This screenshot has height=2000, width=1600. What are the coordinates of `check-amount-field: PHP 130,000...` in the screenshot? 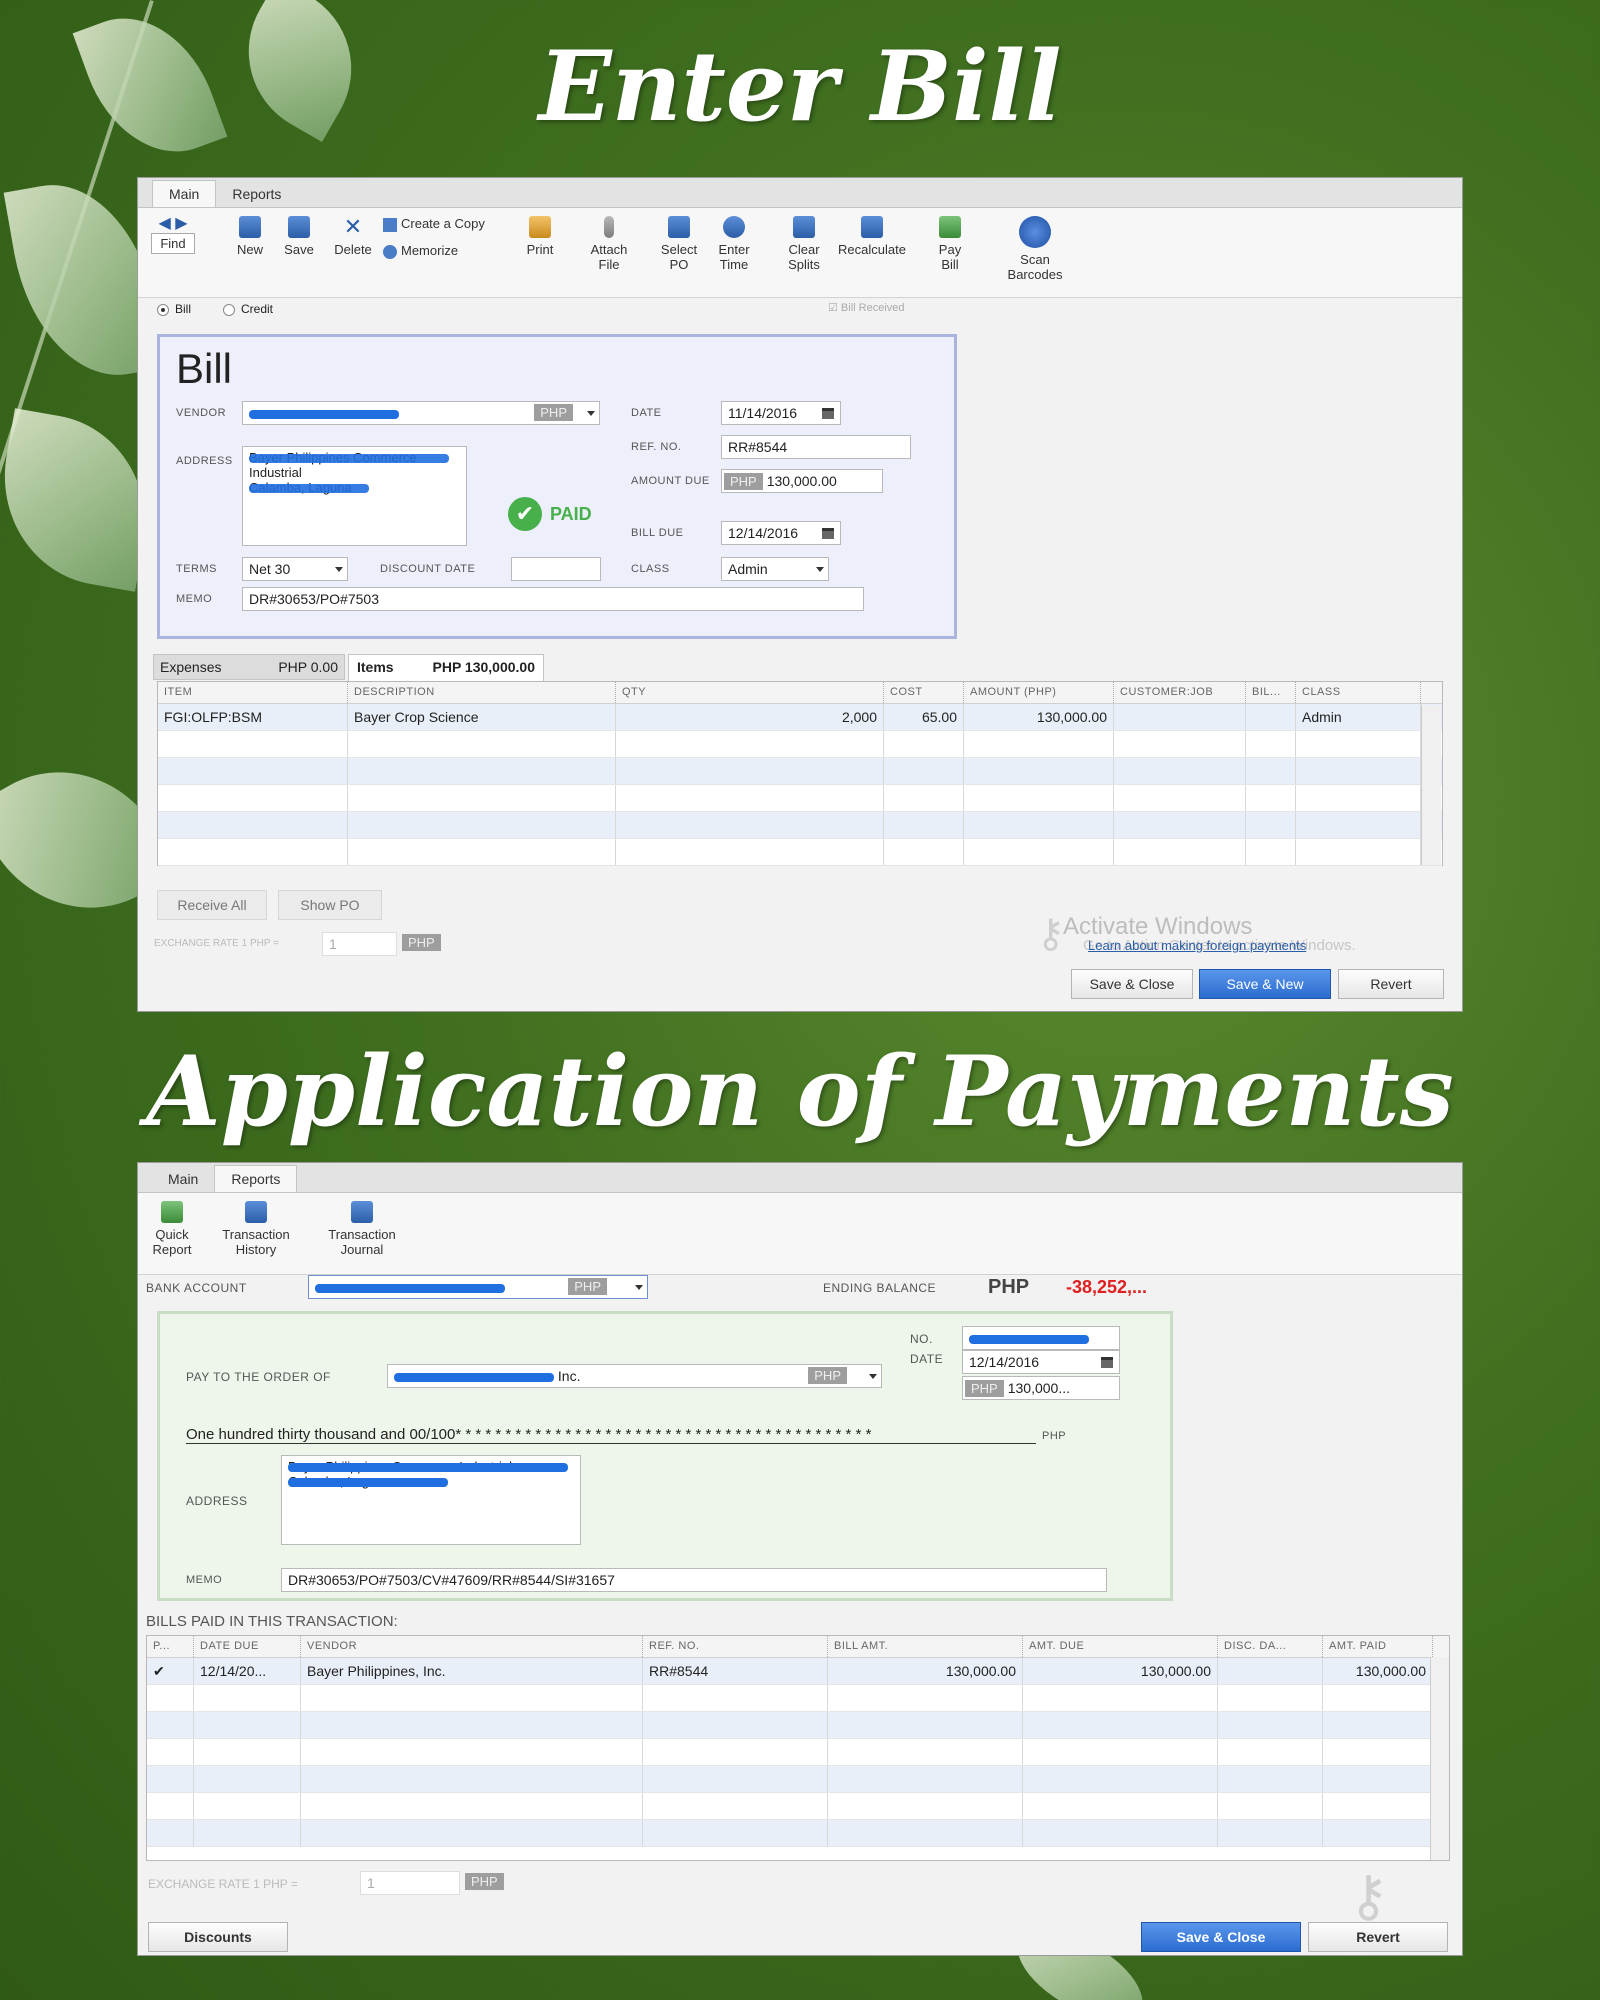 It's located at (1041, 1388).